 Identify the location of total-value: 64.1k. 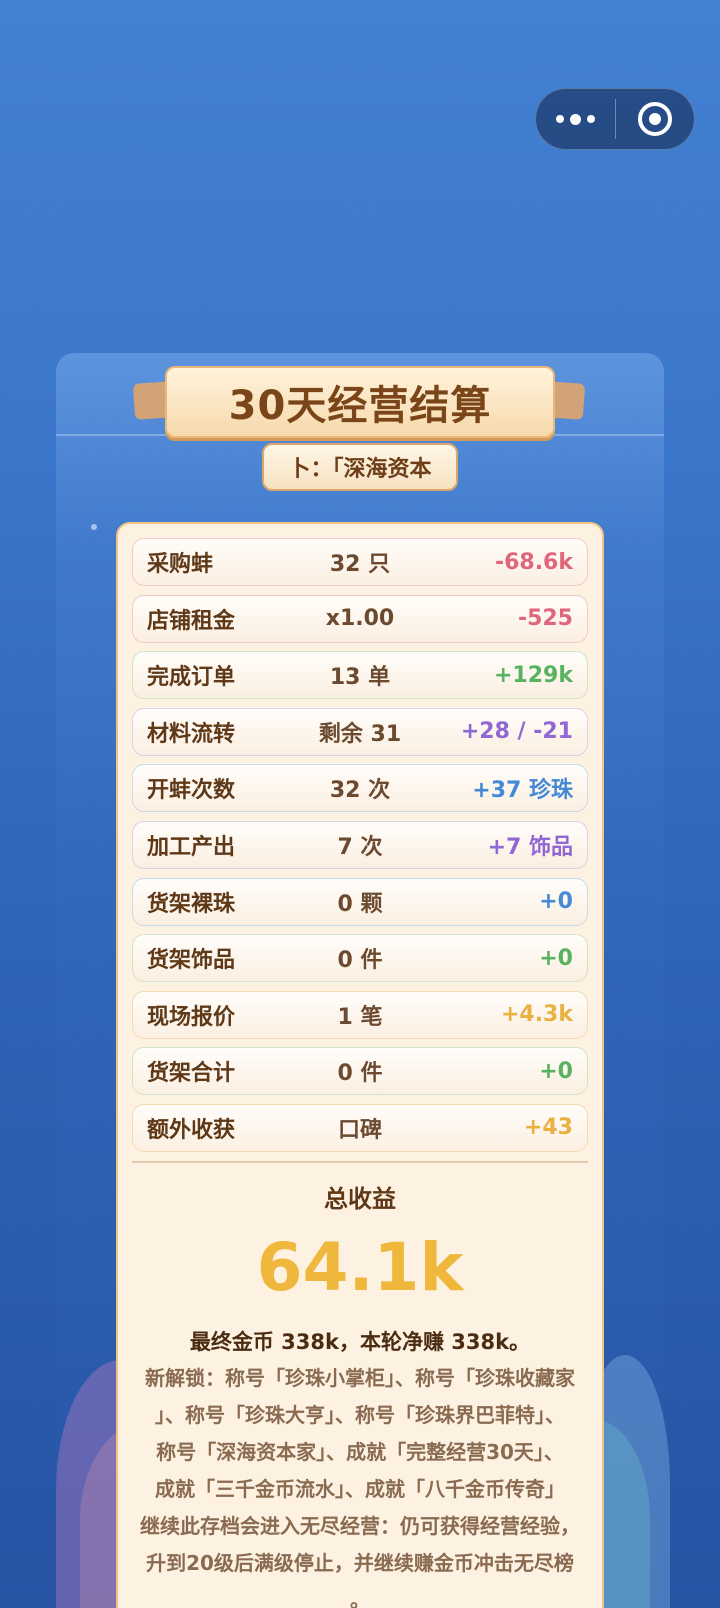
(360, 1267).